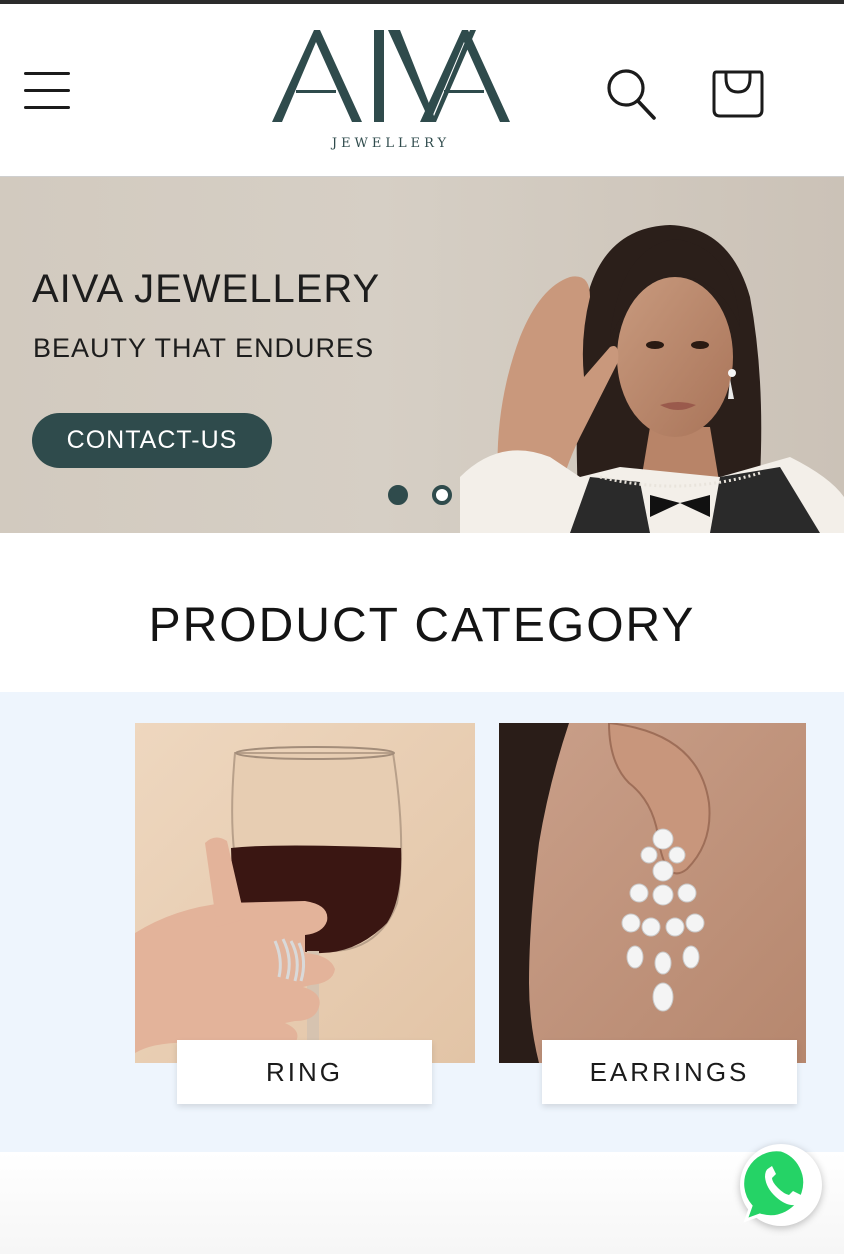 The width and height of the screenshot is (844, 1254). I want to click on category-card-ring: RING, so click(305, 913).